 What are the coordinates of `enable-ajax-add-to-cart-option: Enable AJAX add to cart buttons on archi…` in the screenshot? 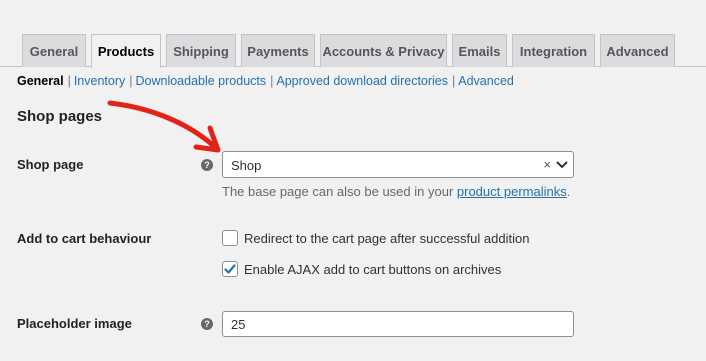 It's located at (361, 269).